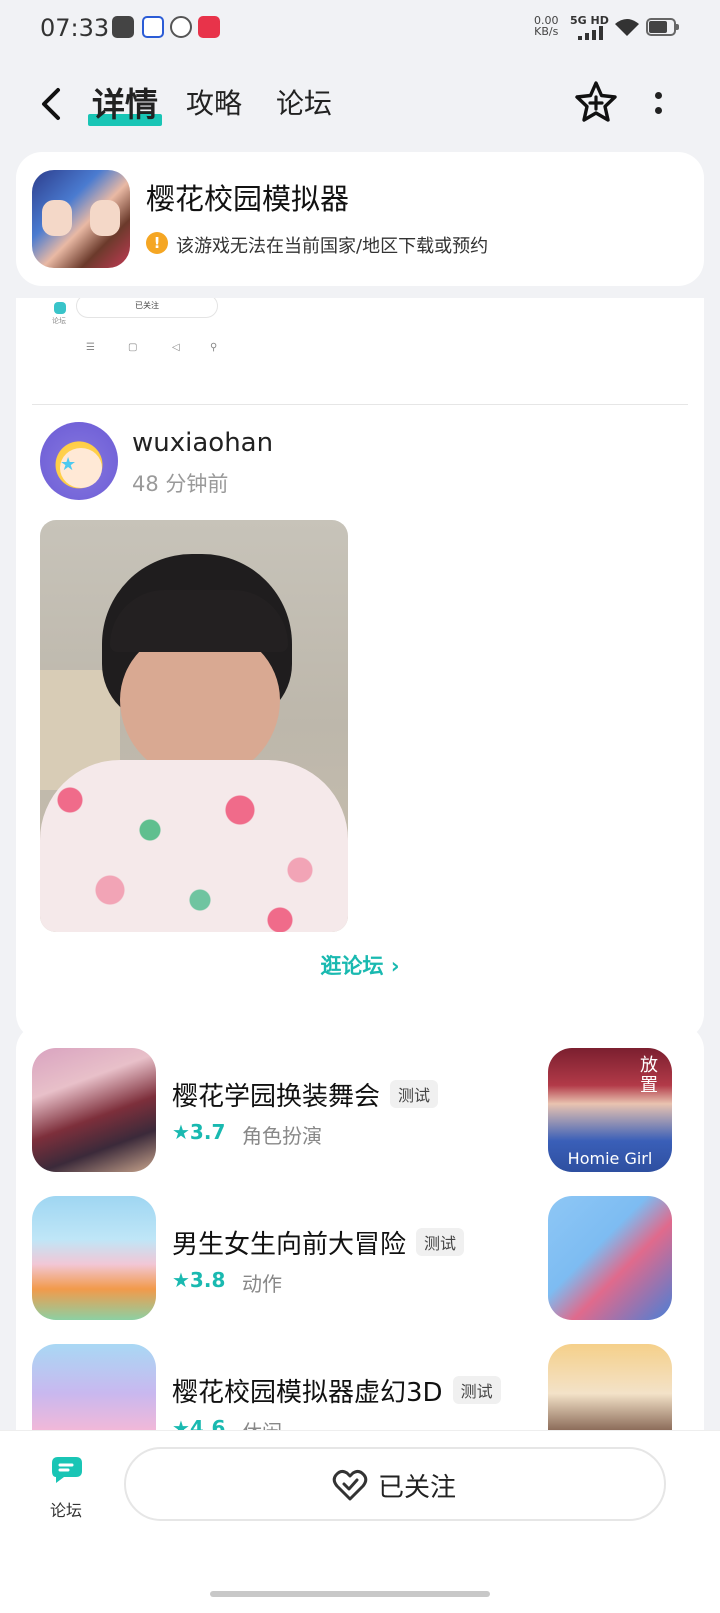  Describe the element at coordinates (52, 104) in the screenshot. I see `back-arrow-icon` at that location.